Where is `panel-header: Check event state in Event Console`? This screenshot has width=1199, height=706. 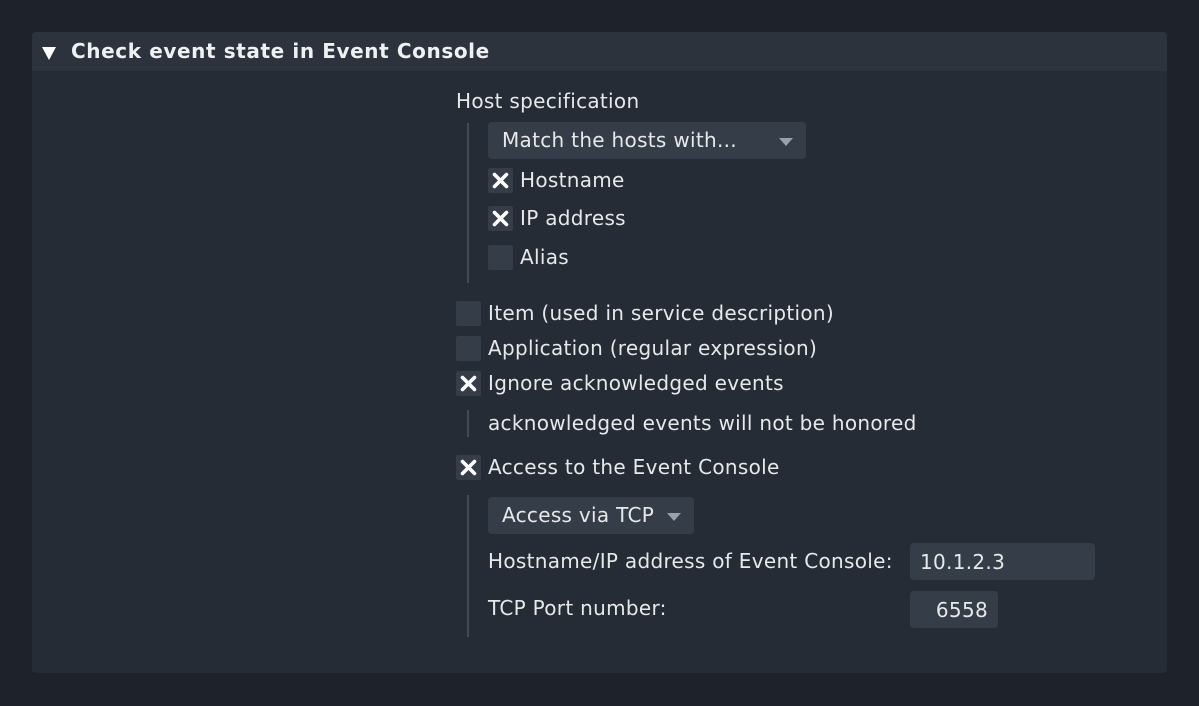 panel-header: Check event state in Event Console is located at coordinates (599, 51).